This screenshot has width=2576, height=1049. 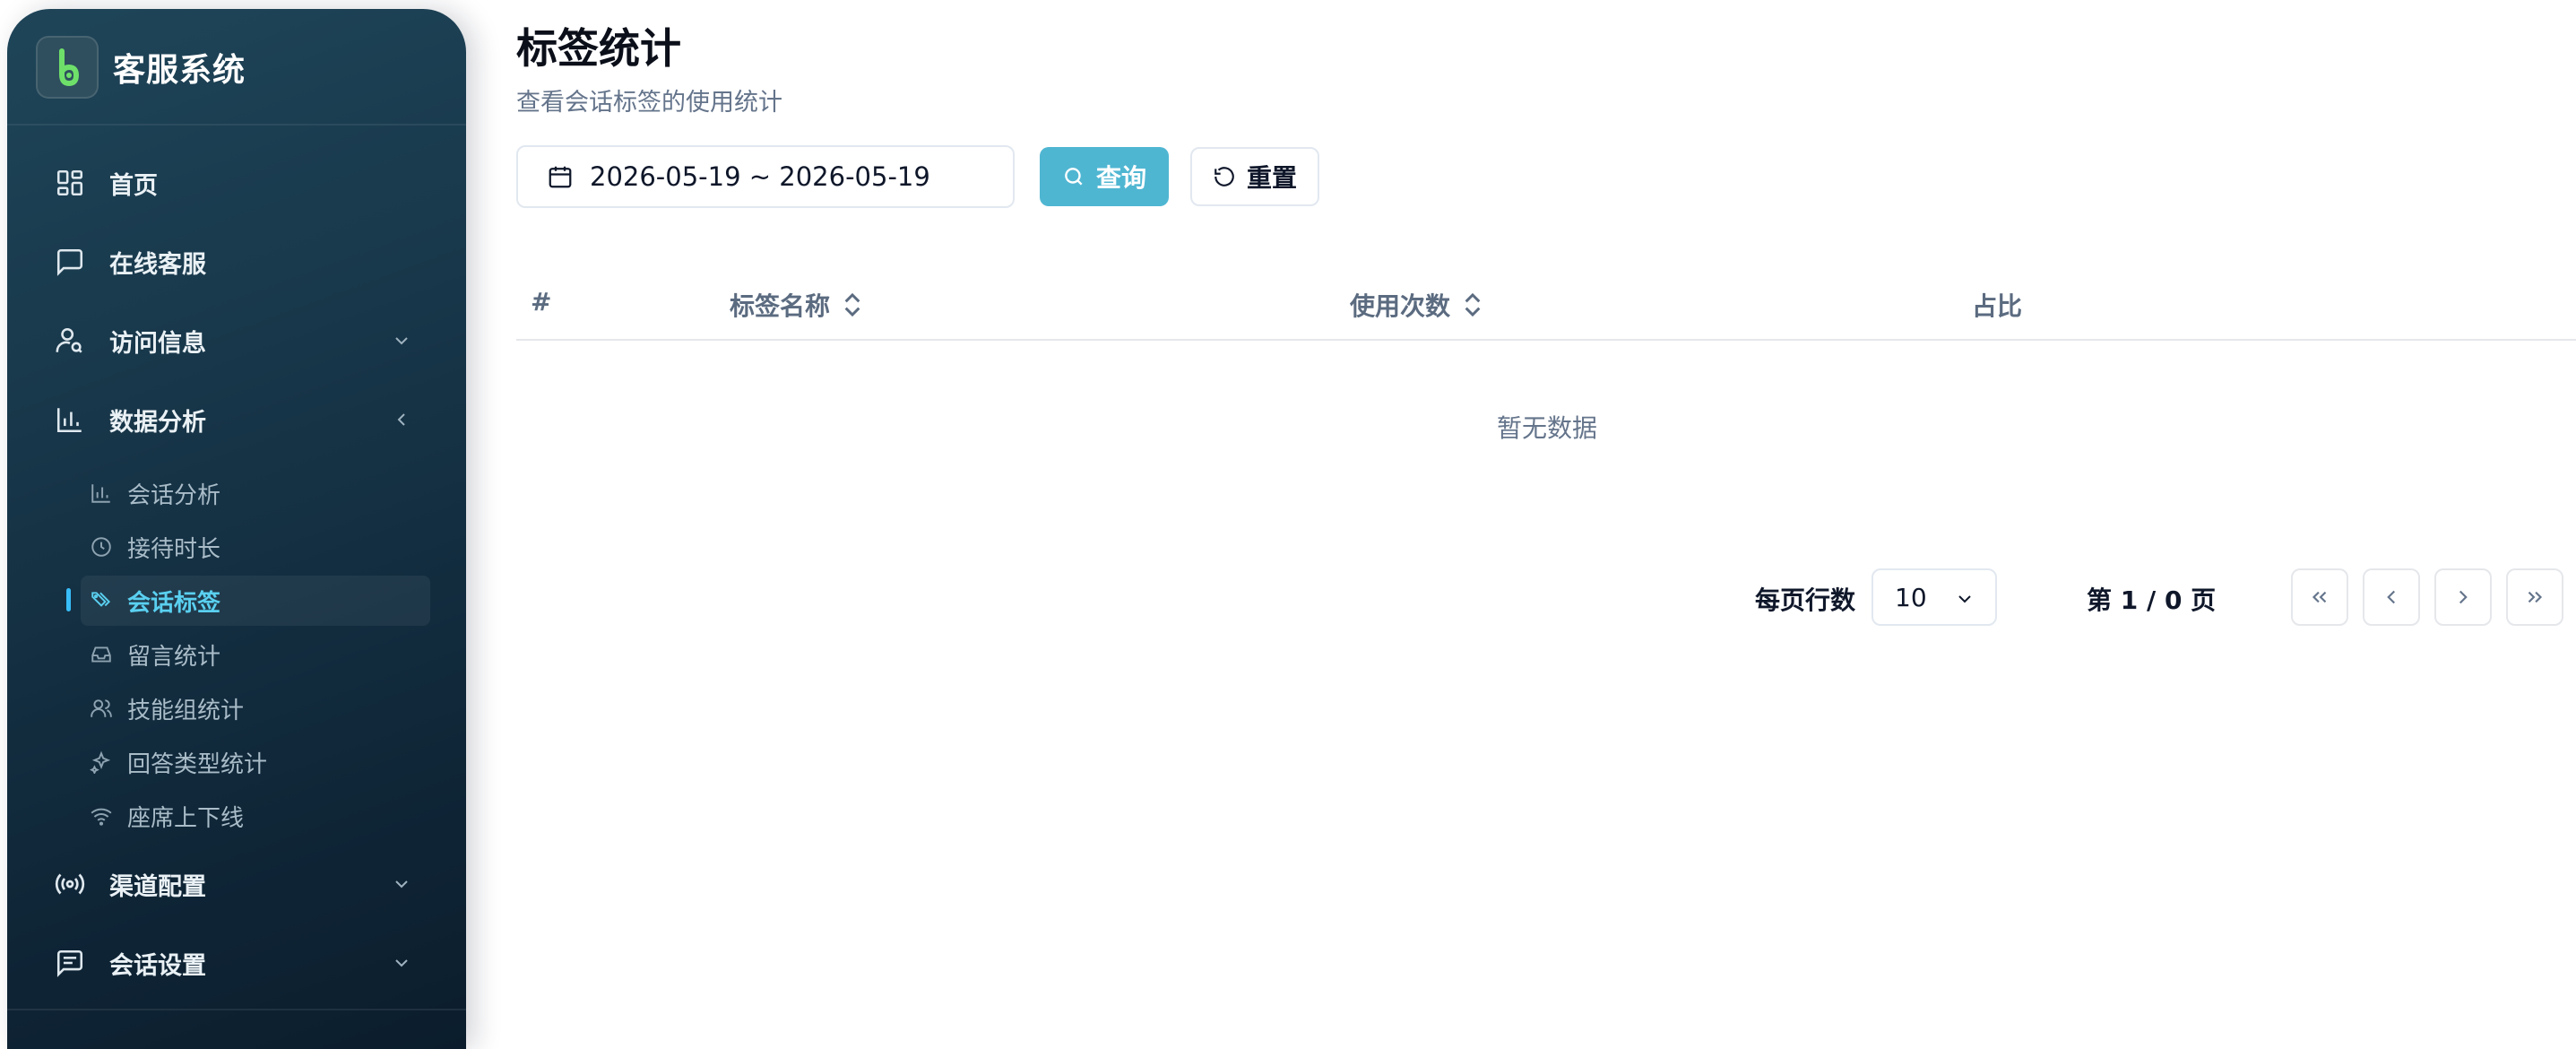 What do you see at coordinates (235, 884) in the screenshot?
I see `nav-item-channel-config: 渠道配置` at bounding box center [235, 884].